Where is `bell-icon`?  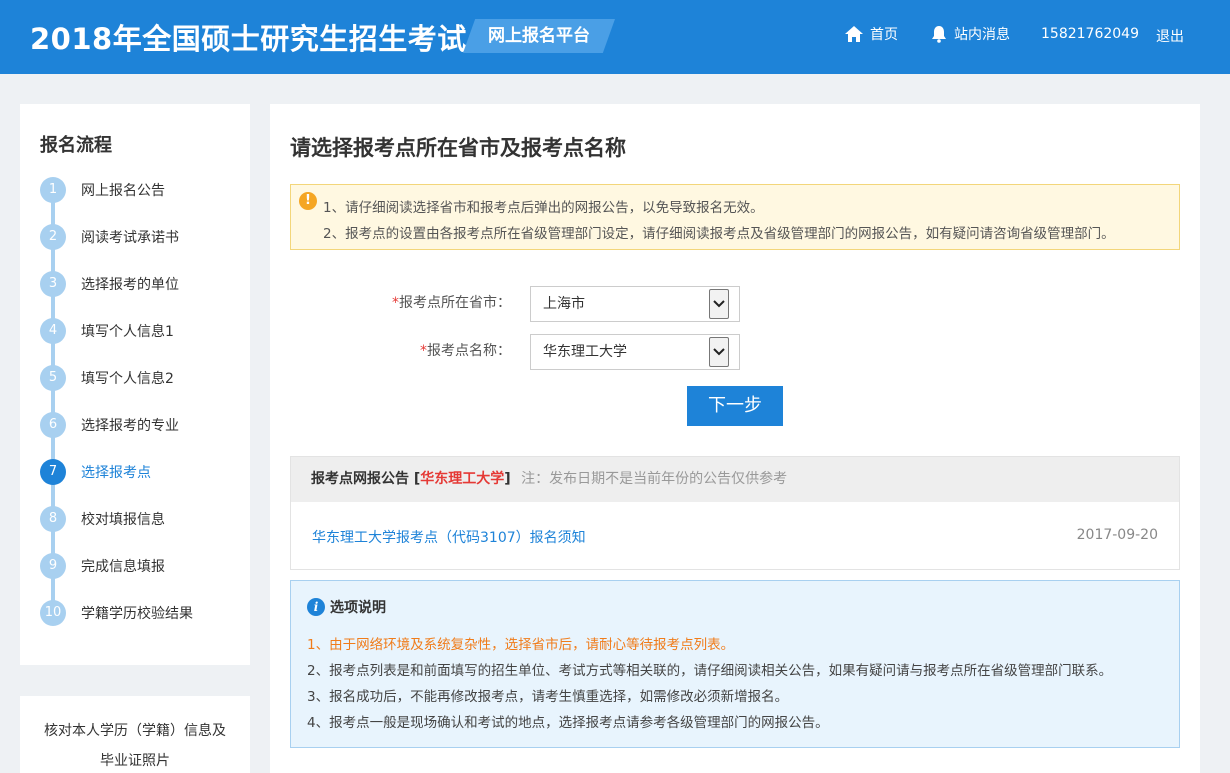 bell-icon is located at coordinates (939, 34).